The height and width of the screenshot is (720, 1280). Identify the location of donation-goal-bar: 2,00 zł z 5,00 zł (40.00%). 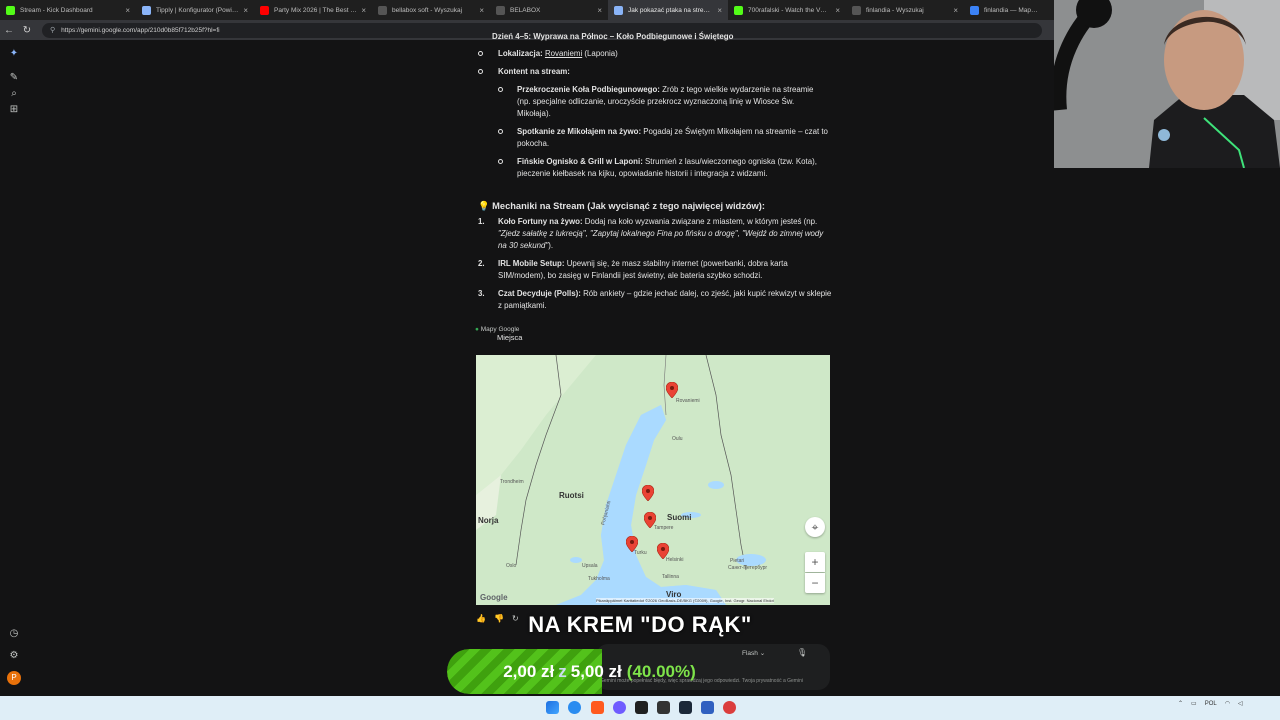
(599, 671).